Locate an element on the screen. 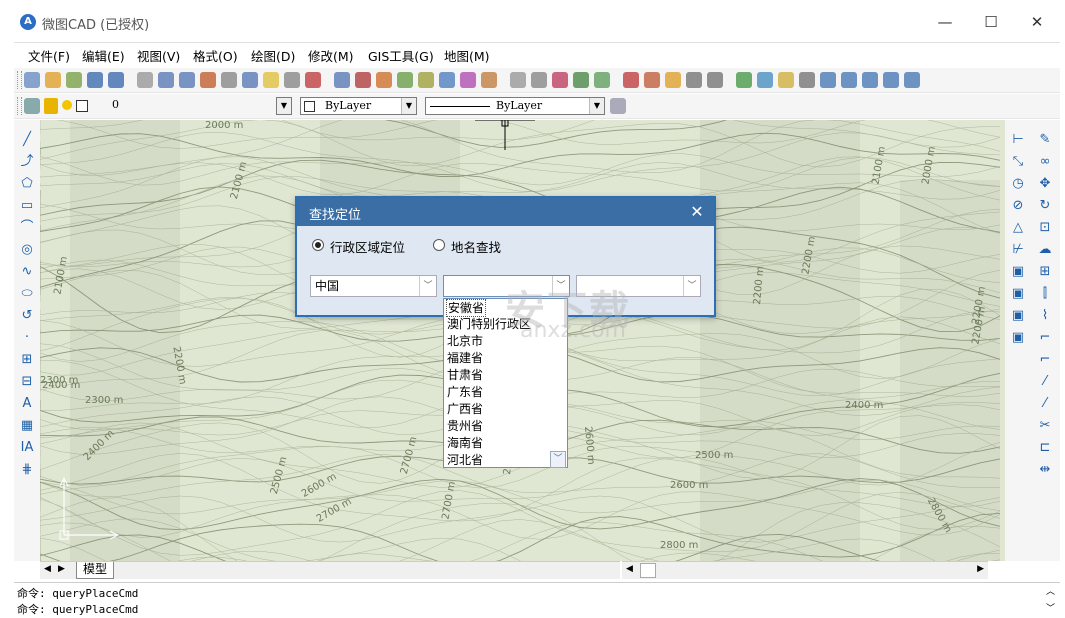  ellipse-icon: ⬭ is located at coordinates (27, 294).